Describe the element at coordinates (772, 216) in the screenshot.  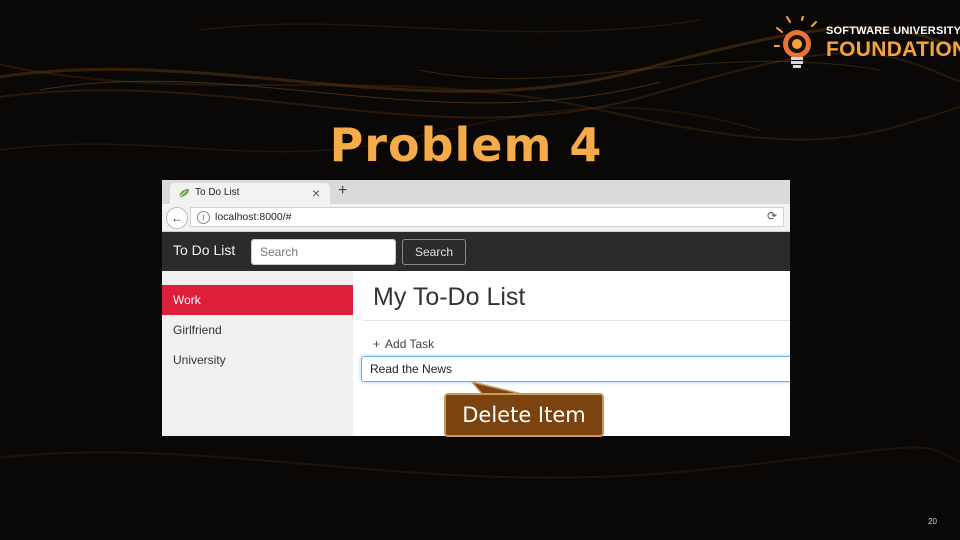
I see `reload-icon: ⟳` at that location.